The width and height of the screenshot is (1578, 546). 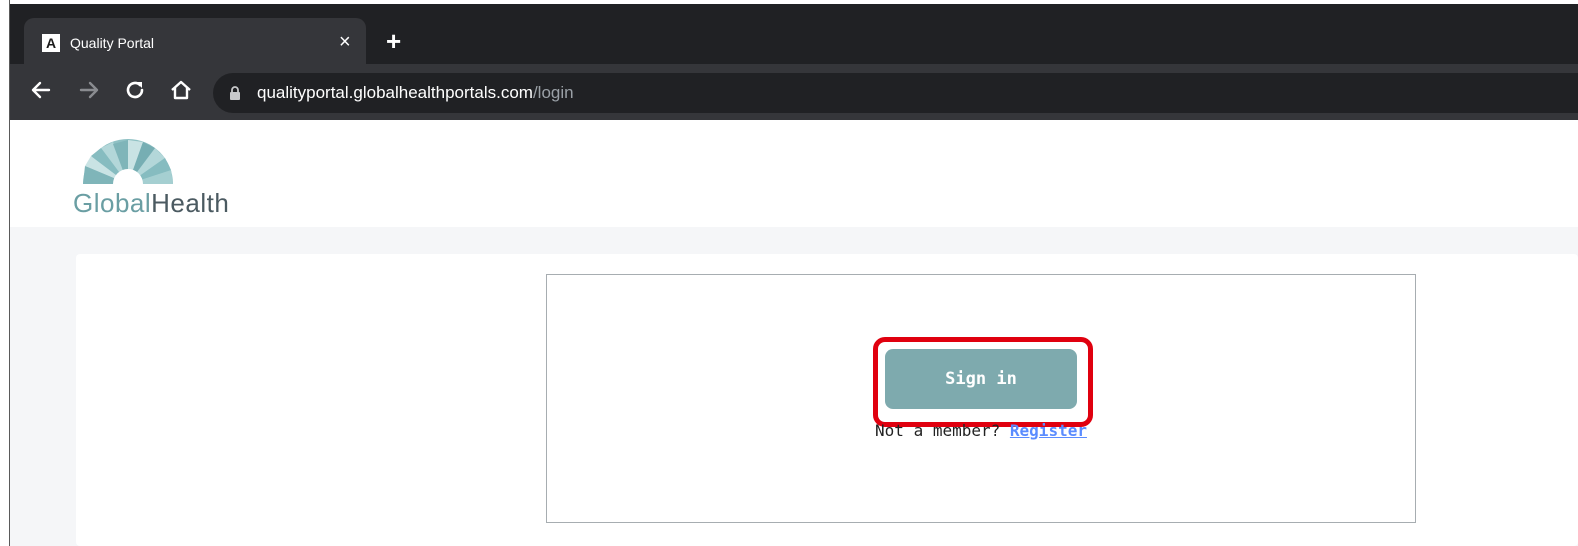 What do you see at coordinates (395, 92) in the screenshot?
I see `url-host: qualityportal.globalhealthportals.com` at bounding box center [395, 92].